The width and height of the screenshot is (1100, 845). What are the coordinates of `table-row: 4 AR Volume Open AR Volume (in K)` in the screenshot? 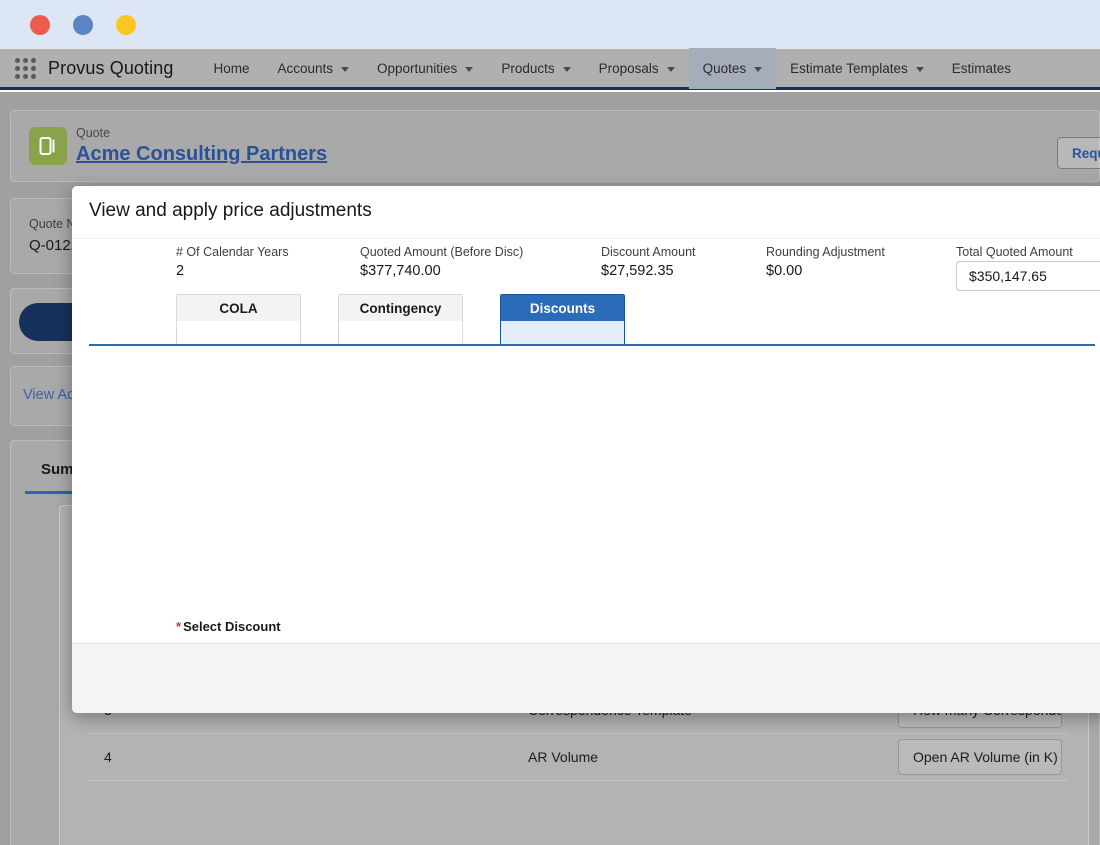 It's located at (578, 757).